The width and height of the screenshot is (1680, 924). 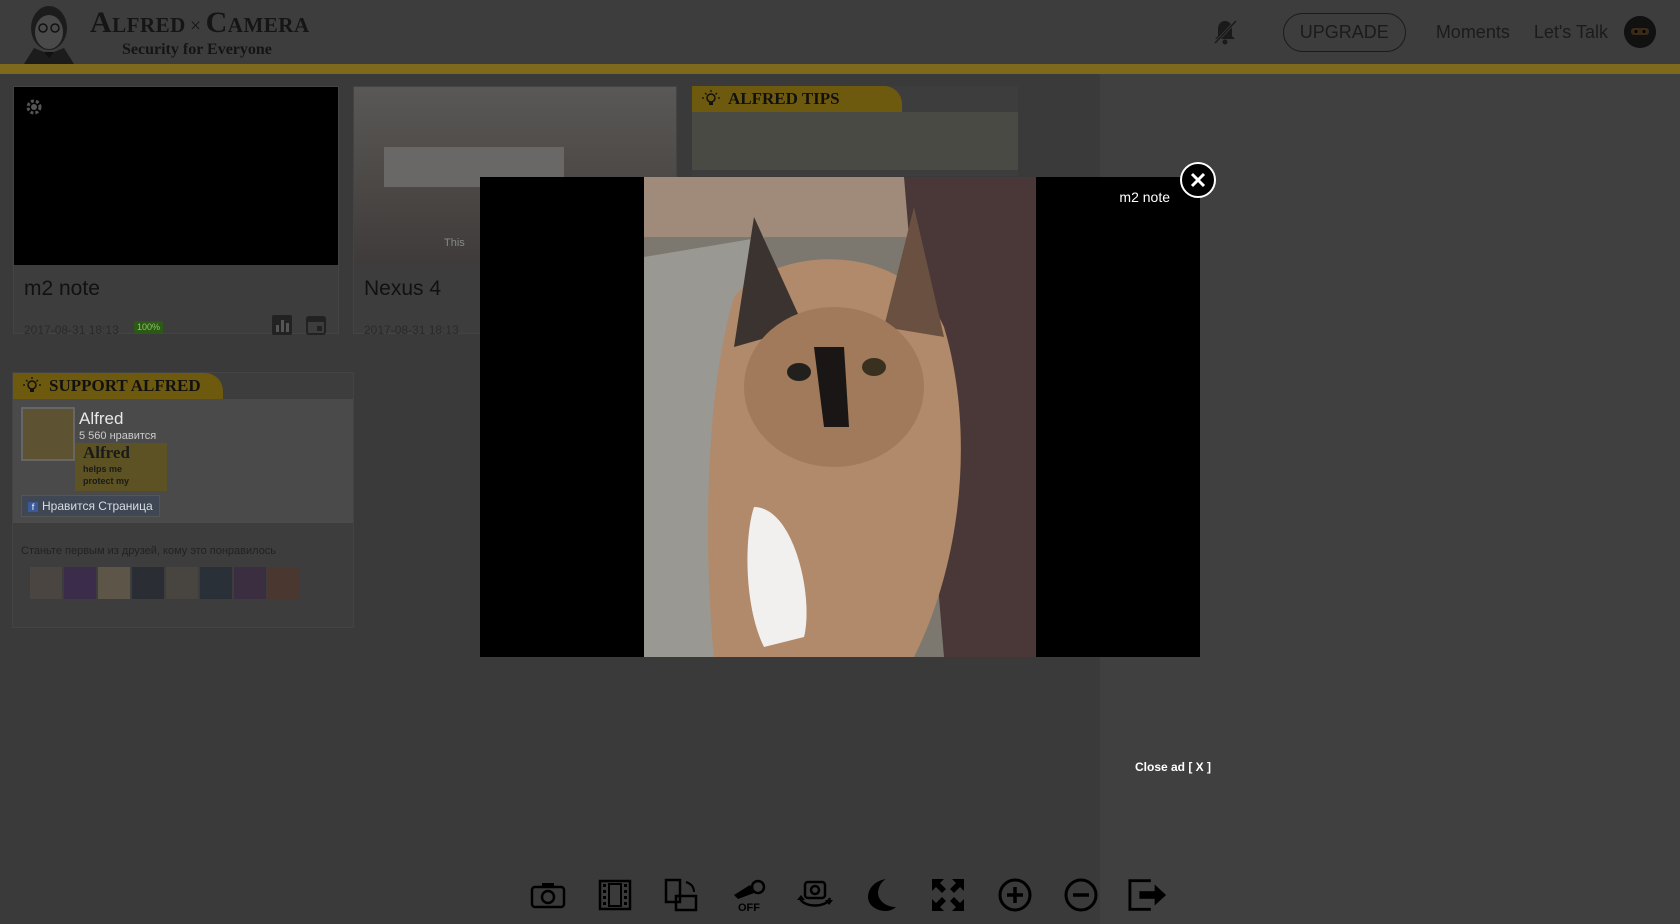 What do you see at coordinates (749, 907) in the screenshot?
I see `flash-state-label: OFF` at bounding box center [749, 907].